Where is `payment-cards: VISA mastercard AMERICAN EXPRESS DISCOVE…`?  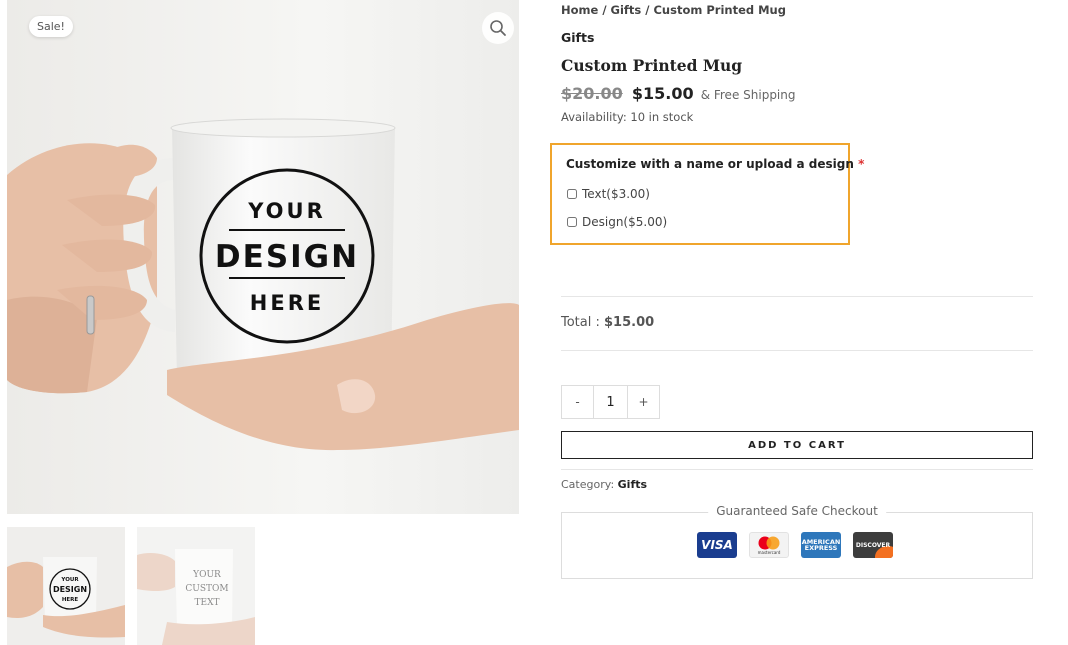 payment-cards: VISA mastercard AMERICAN EXPRESS DISCOVE… is located at coordinates (795, 545).